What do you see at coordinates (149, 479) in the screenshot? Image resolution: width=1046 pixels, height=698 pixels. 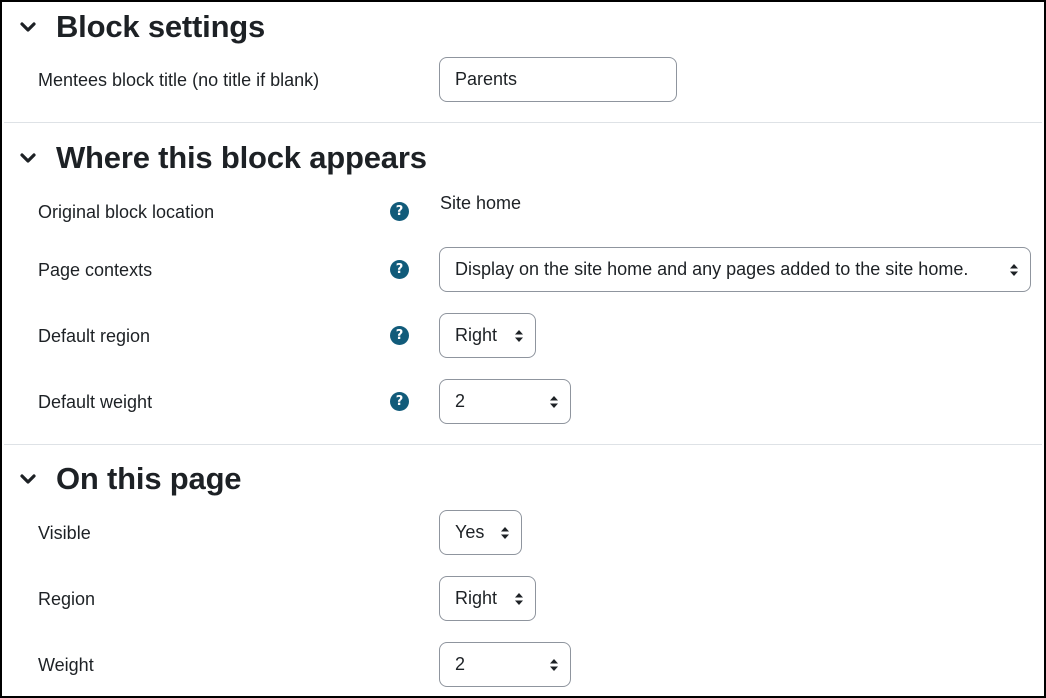 I see `section-title-on-this-page: On this page` at bounding box center [149, 479].